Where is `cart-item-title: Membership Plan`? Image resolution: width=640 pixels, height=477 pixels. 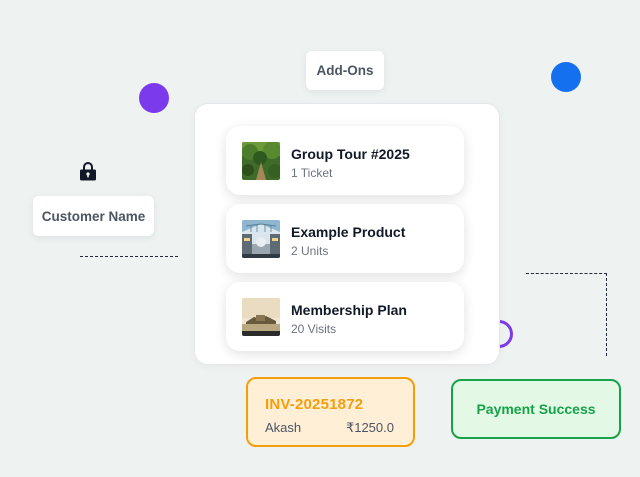 cart-item-title: Membership Plan is located at coordinates (349, 310).